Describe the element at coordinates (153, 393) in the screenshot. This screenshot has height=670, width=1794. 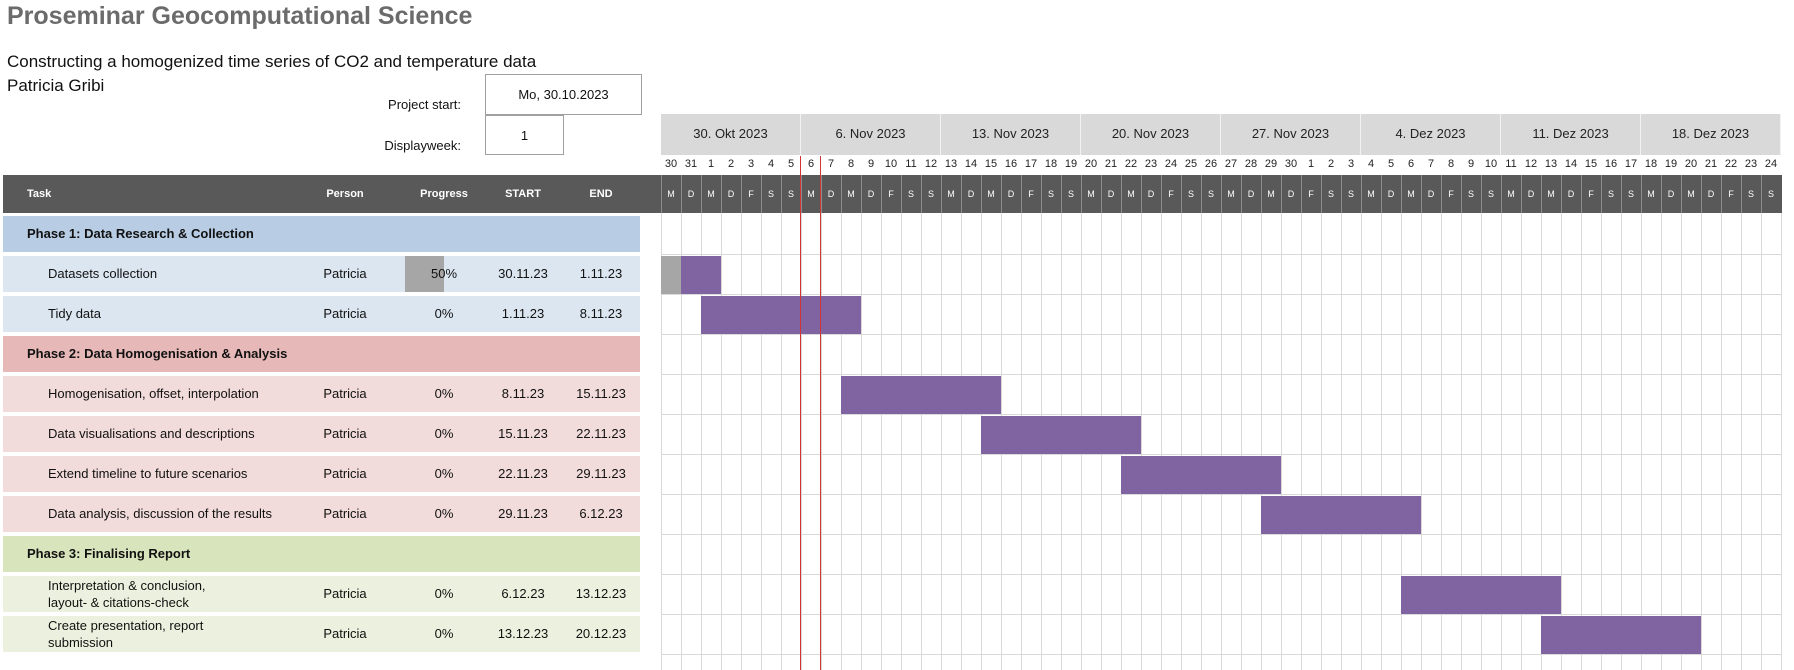
I see `task-name: Homogenisation, offset, interpolation` at that location.